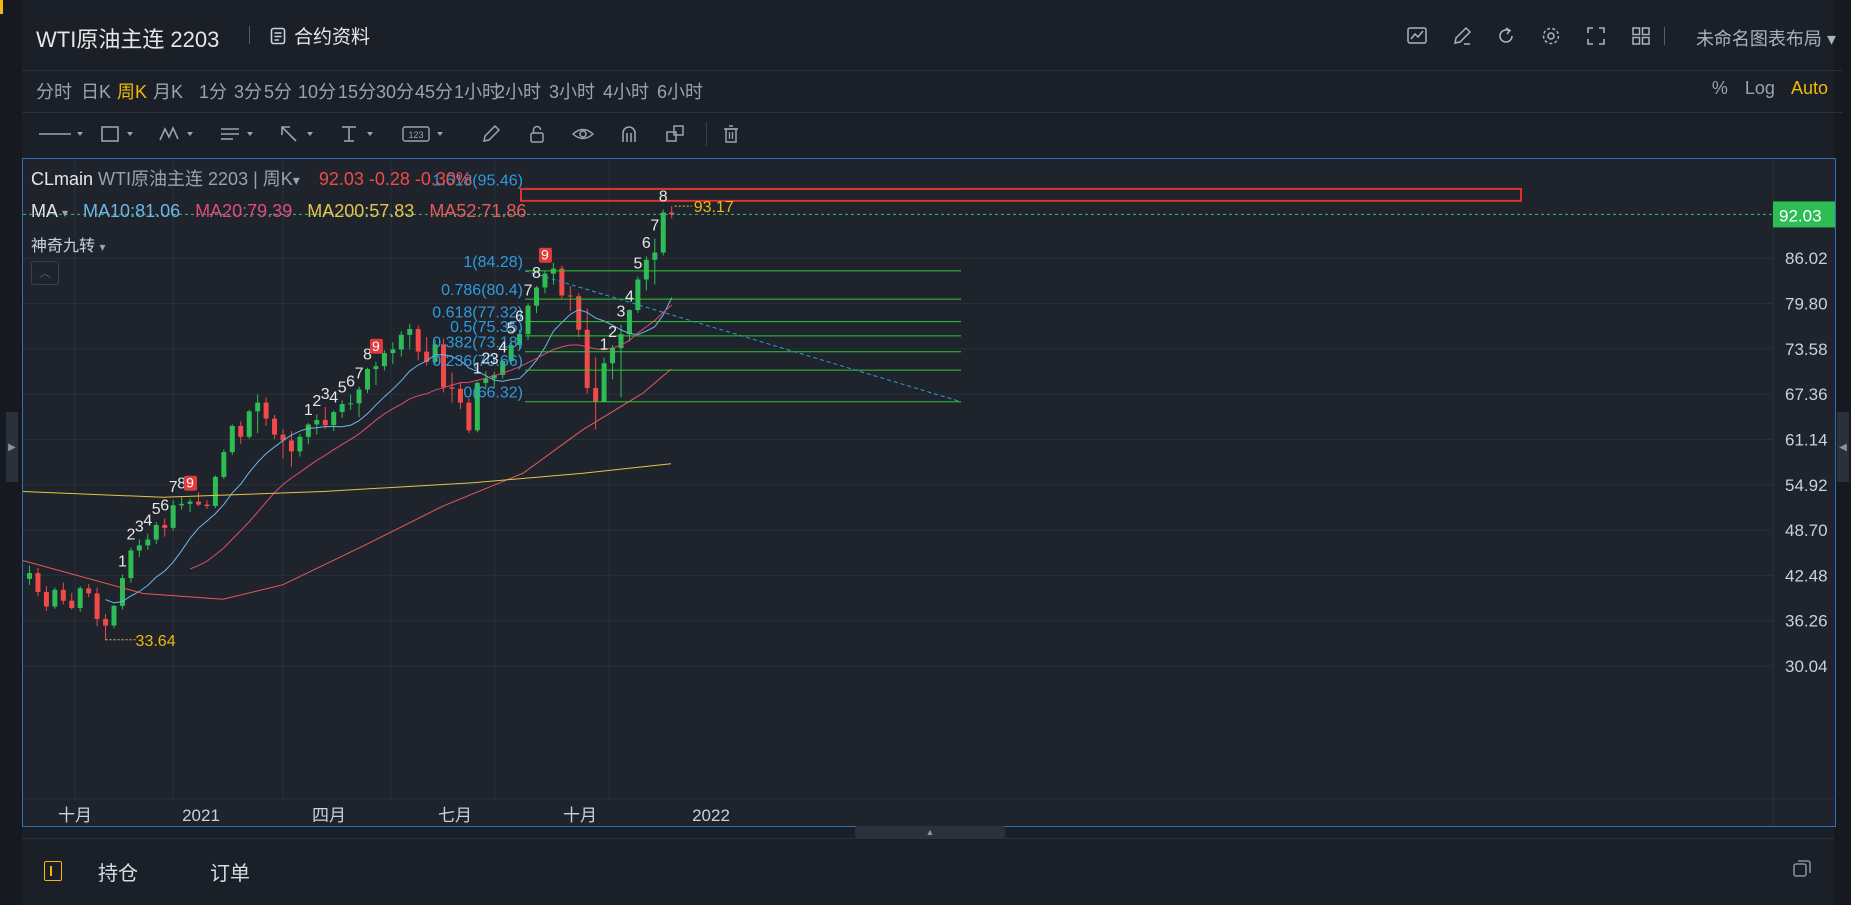 This screenshot has height=905, width=1851. Describe the element at coordinates (1843, 447) in the screenshot. I see `right-collapse-handle: ◀` at that location.